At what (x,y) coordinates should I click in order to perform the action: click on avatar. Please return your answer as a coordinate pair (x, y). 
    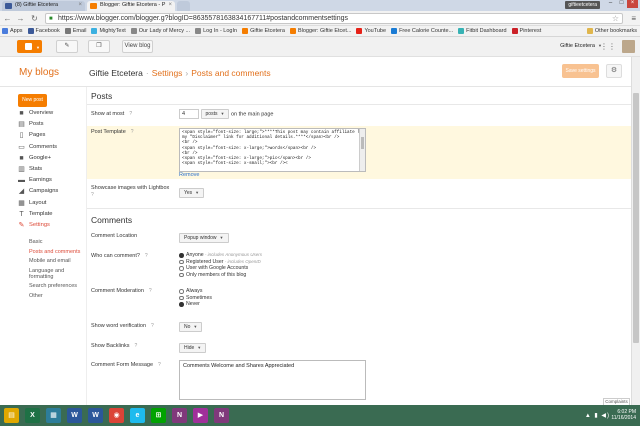
    Looking at the image, I should click on (628, 46).